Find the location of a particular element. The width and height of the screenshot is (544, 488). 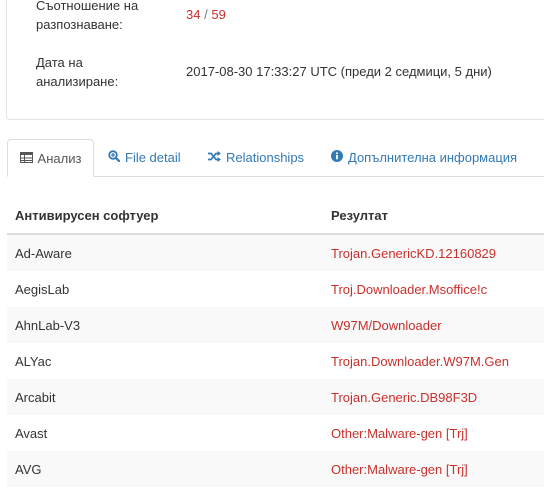

column-header-result: Резултат is located at coordinates (359, 215).